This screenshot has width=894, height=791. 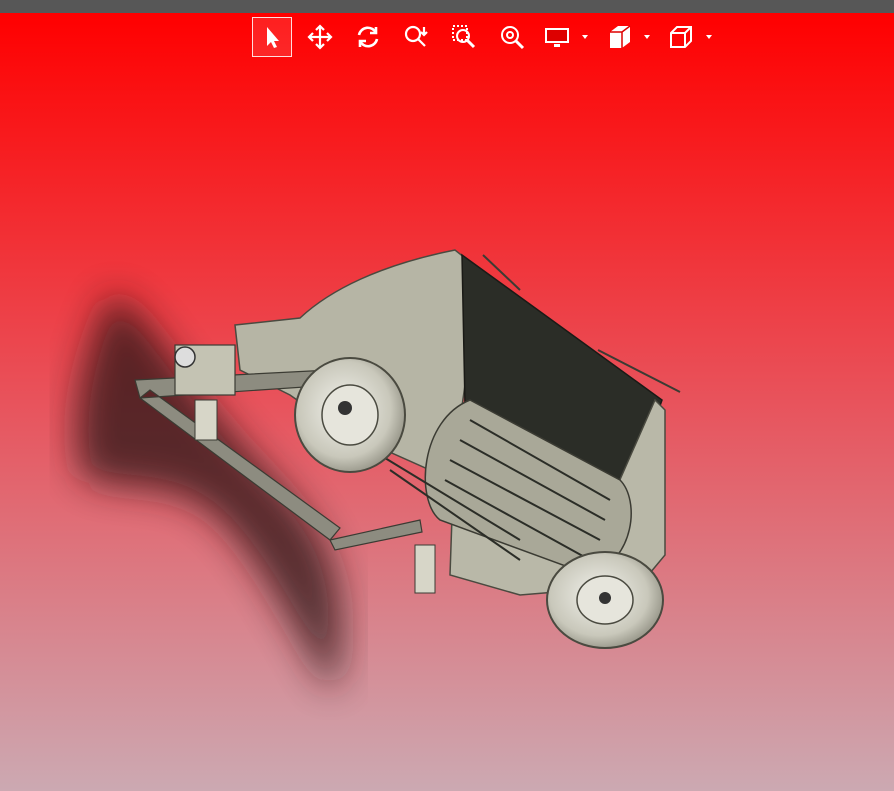 I want to click on monitor-icon, so click(x=557, y=37).